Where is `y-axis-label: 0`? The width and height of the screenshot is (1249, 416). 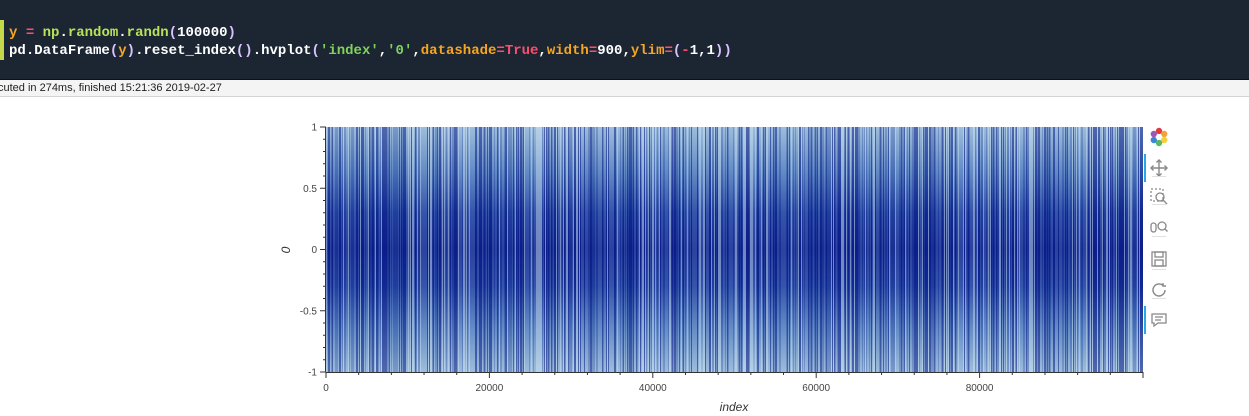
y-axis-label: 0 is located at coordinates (286, 249).